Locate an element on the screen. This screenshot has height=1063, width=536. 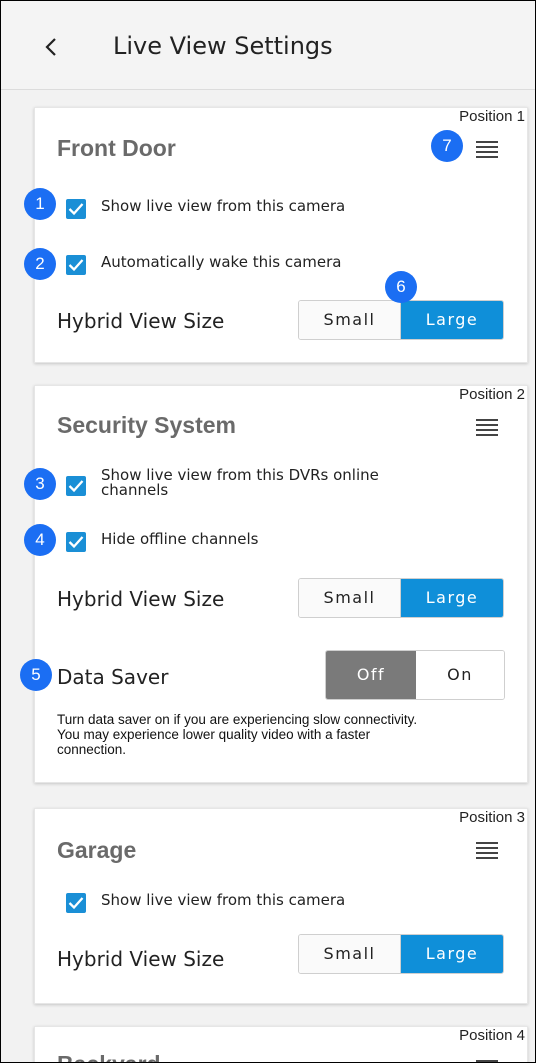
chevron-left-icon is located at coordinates (50, 47).